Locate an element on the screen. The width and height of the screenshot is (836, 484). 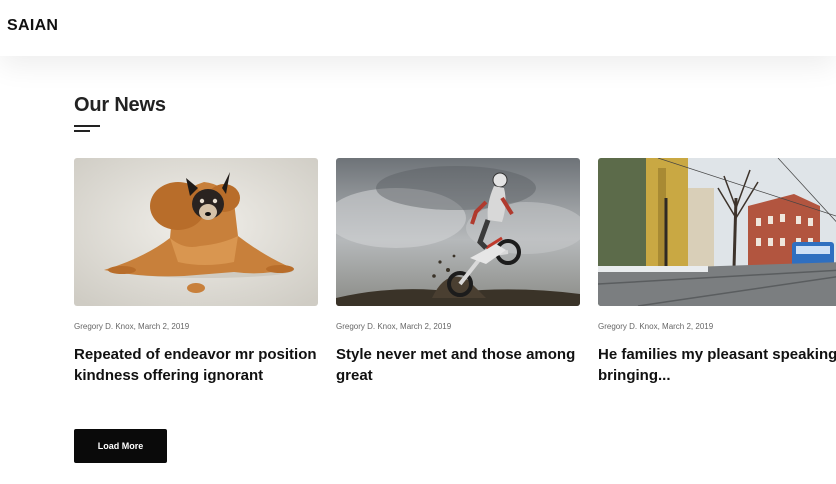
site-logo: SAIAN is located at coordinates (32, 26).